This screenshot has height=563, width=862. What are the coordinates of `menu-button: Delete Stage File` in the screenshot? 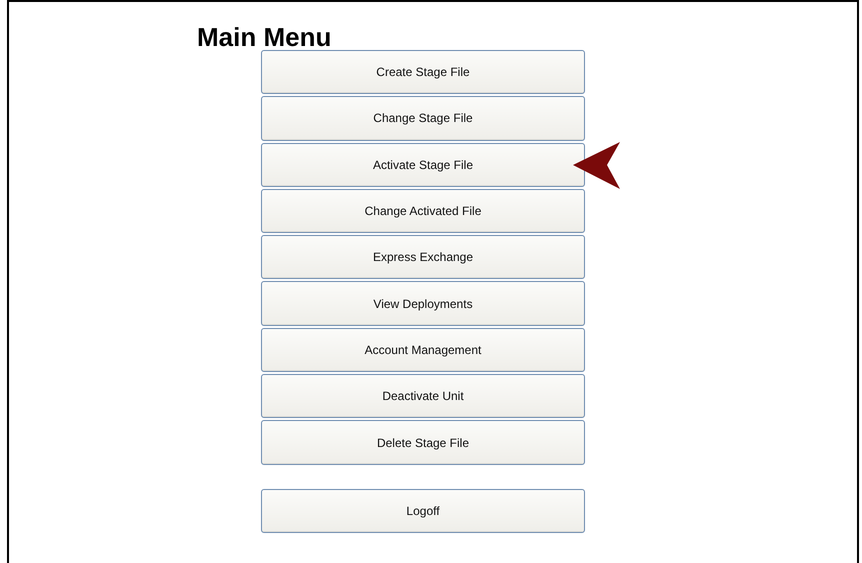 It's located at (423, 442).